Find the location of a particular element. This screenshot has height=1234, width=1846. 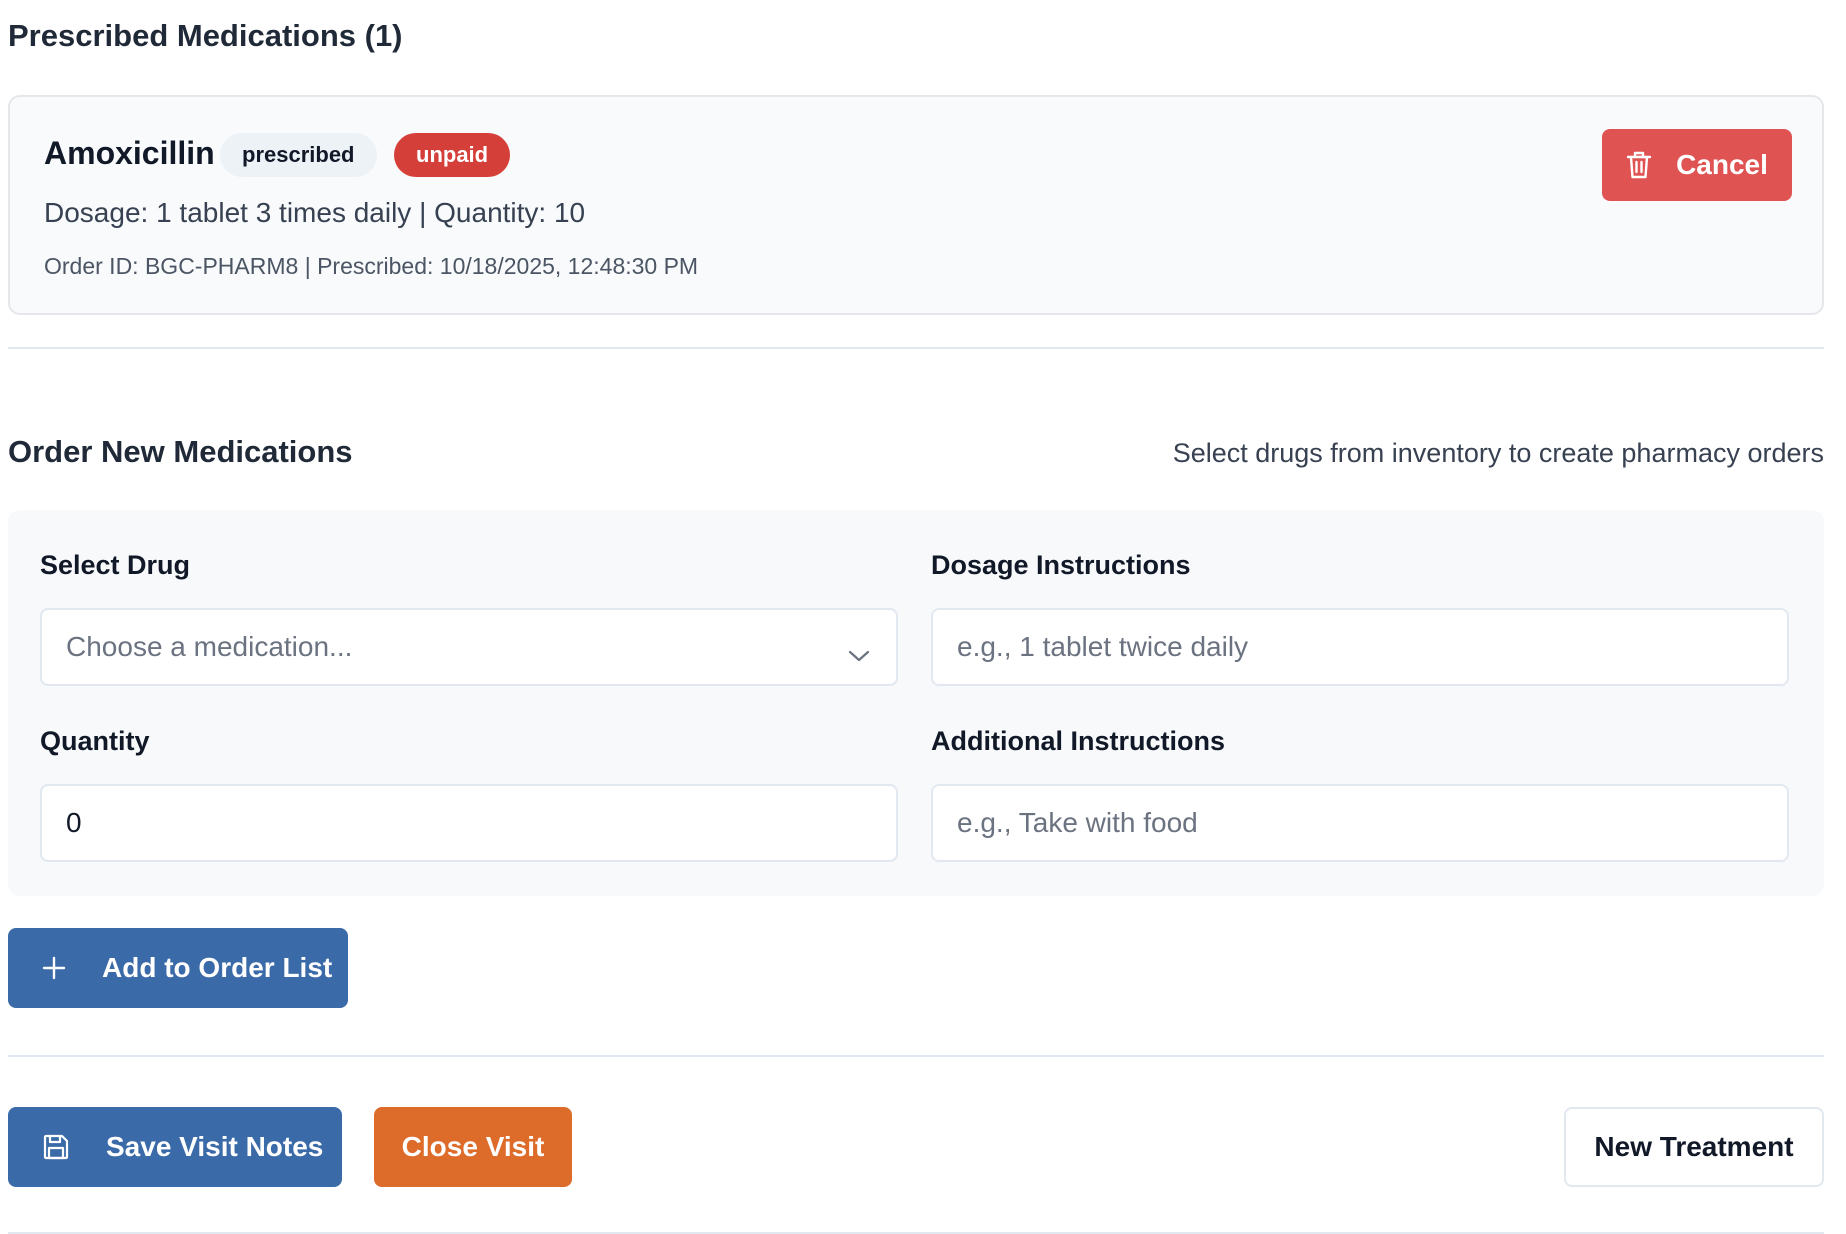

plus-icon is located at coordinates (54, 968).